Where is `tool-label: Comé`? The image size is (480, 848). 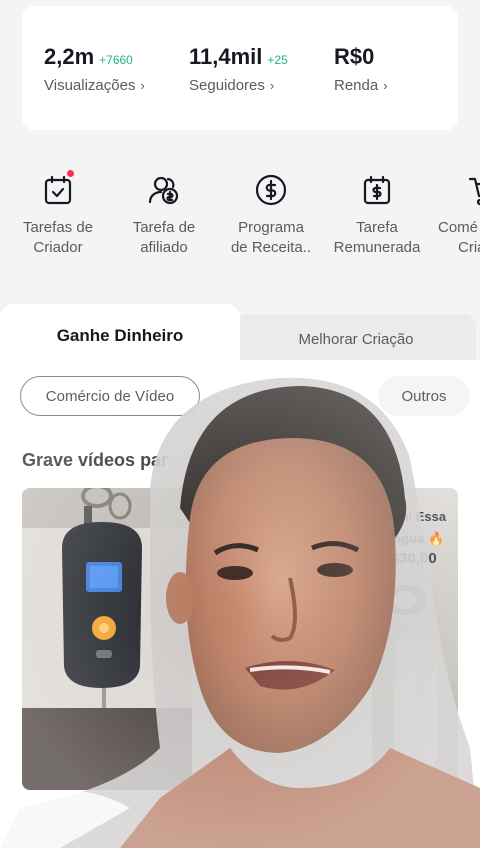 tool-label: Comé is located at coordinates (458, 227).